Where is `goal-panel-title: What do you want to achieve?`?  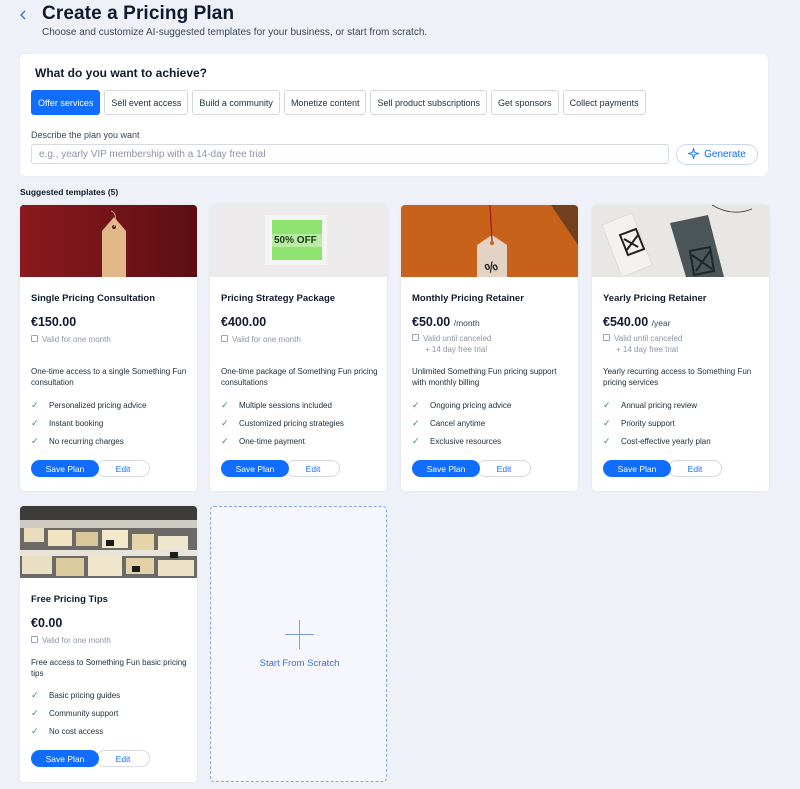
goal-panel-title: What do you want to achieve? is located at coordinates (121, 73).